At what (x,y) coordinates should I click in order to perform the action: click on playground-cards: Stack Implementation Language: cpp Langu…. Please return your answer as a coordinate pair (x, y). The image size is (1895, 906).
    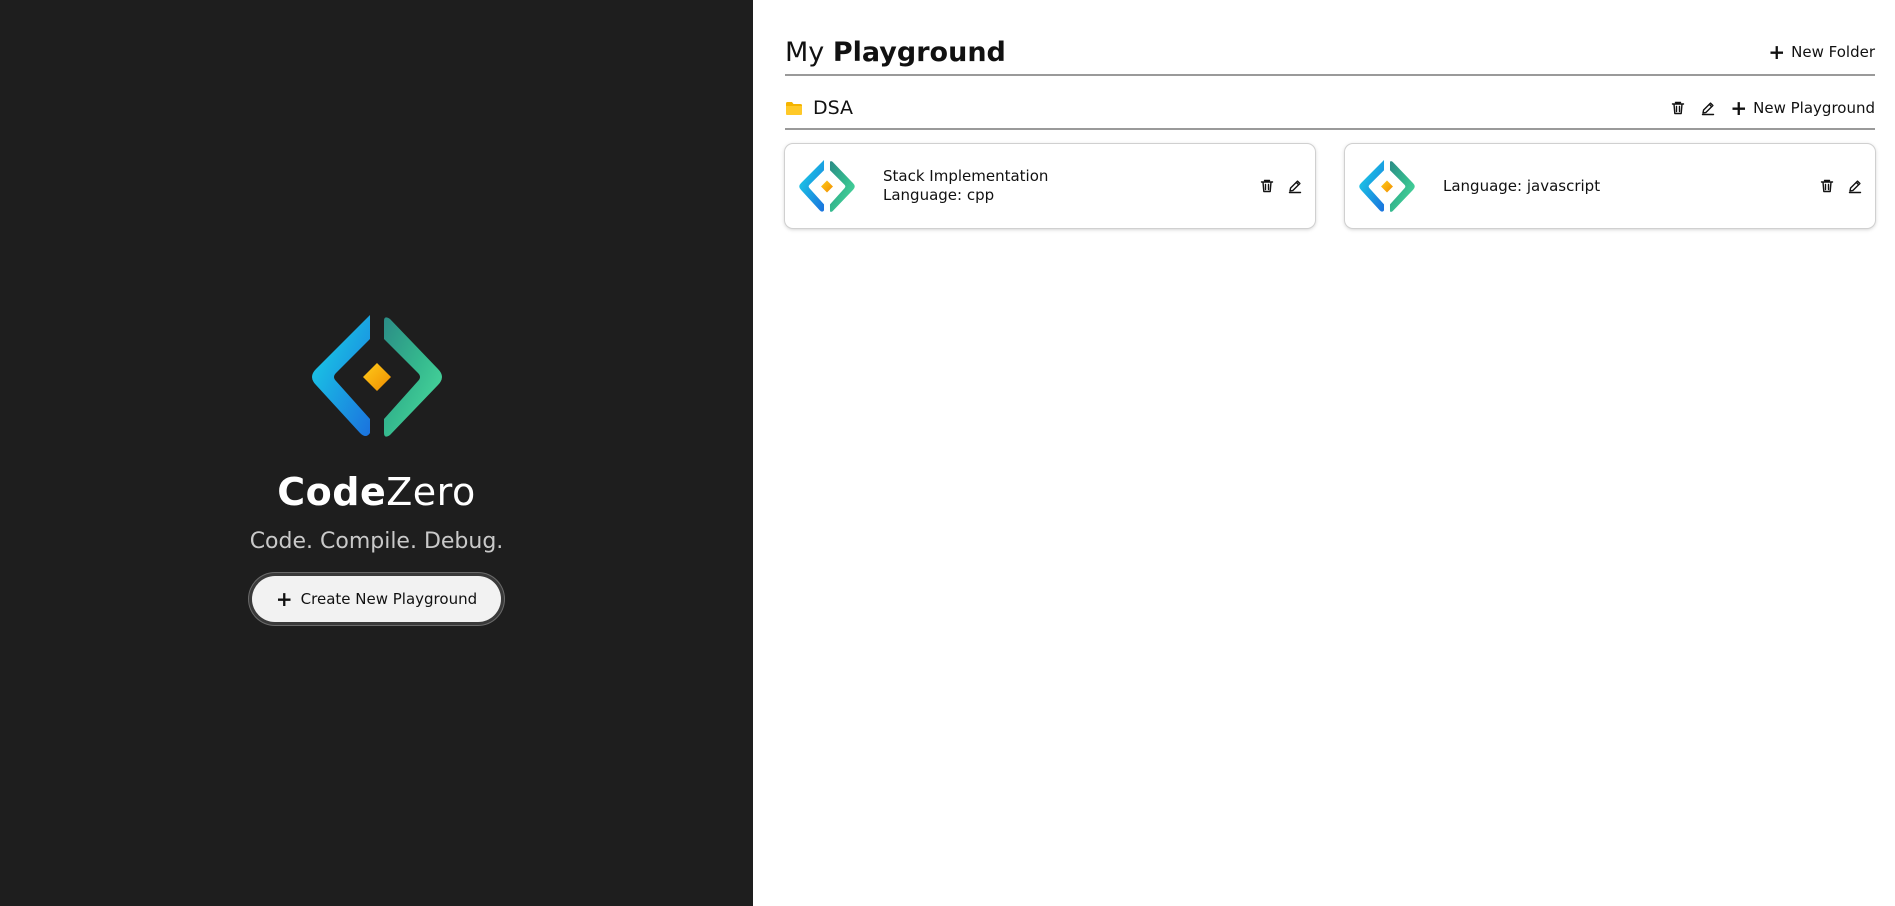
    Looking at the image, I should click on (1330, 186).